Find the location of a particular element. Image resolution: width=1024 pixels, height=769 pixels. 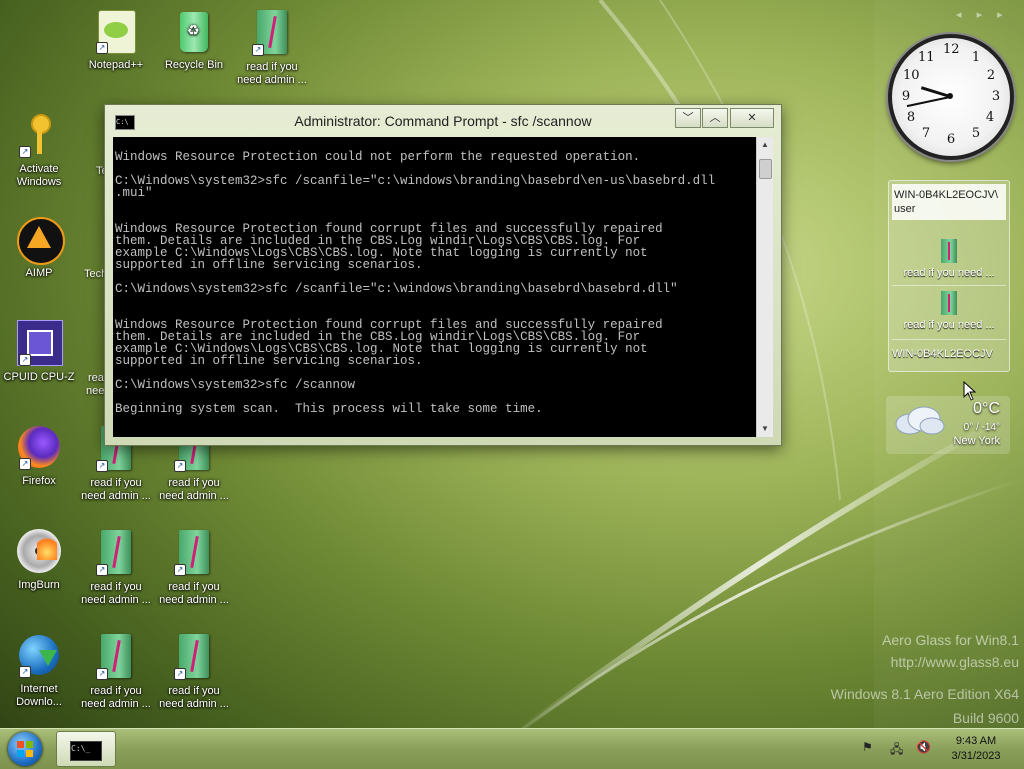

watermark-line: Aero Glass for Win8.1 is located at coordinates (950, 640).